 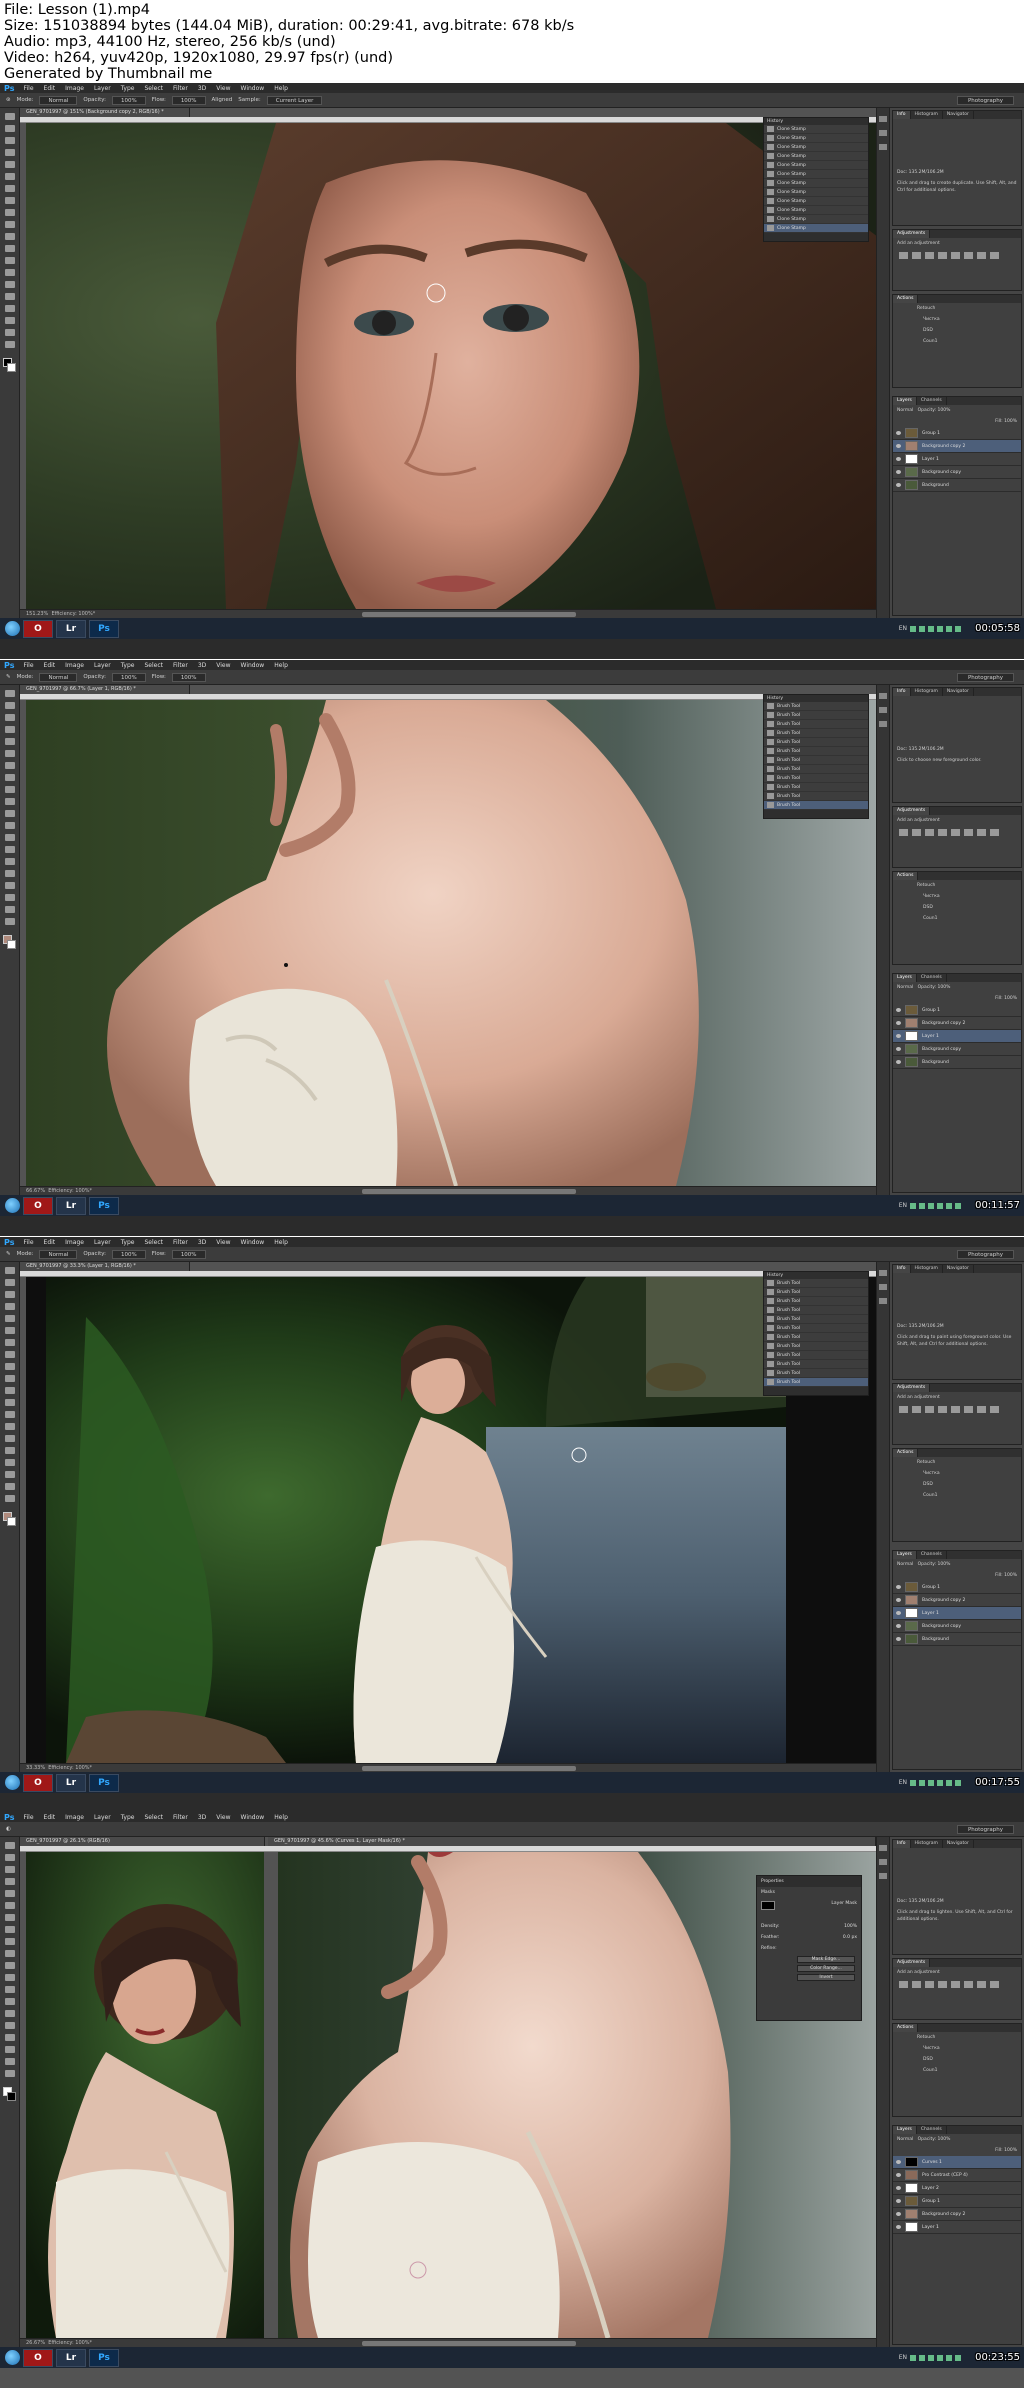 What do you see at coordinates (957, 2201) in the screenshot?
I see `layer-row: Group 1` at bounding box center [957, 2201].